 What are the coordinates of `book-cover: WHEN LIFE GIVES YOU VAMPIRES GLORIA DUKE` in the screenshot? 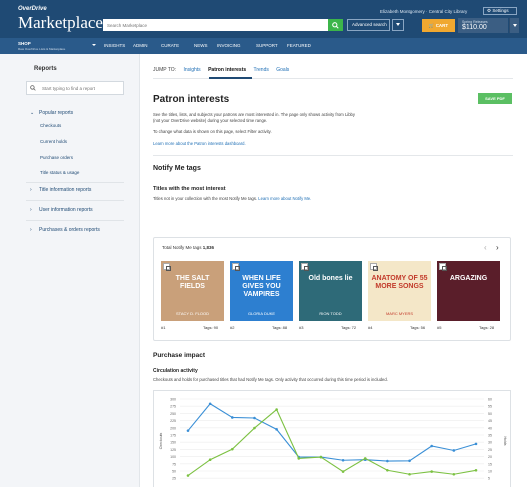 It's located at (261, 291).